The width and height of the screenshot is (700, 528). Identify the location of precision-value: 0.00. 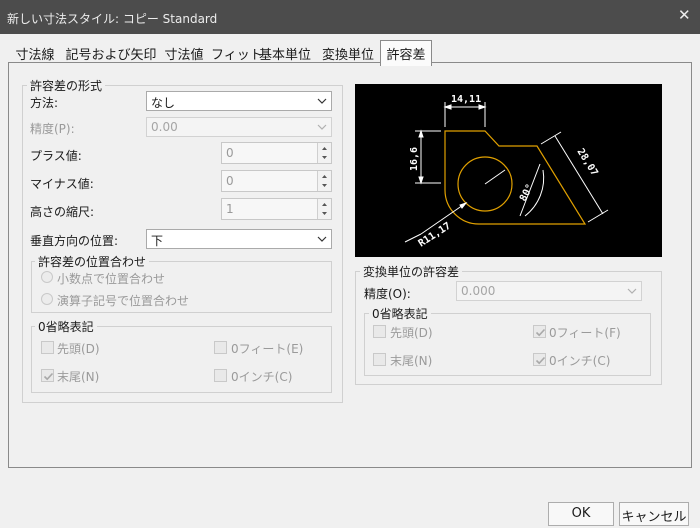
(164, 127).